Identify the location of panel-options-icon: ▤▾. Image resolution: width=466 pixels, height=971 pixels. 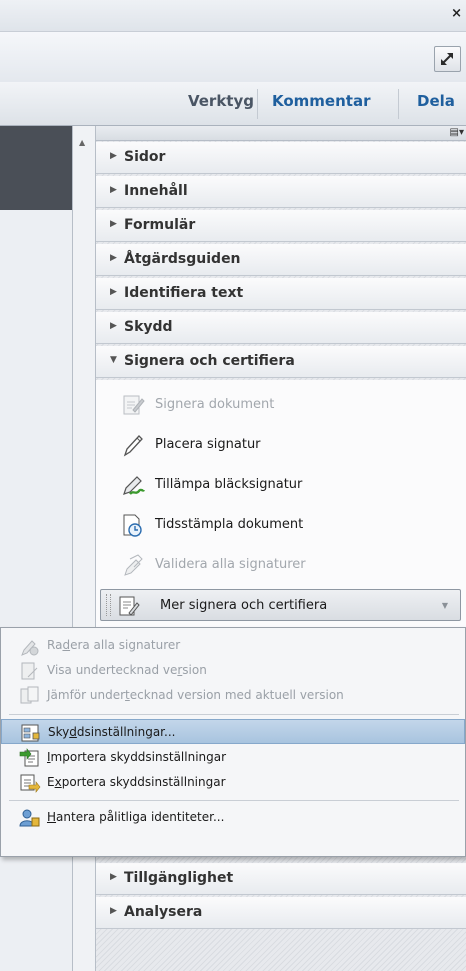
(457, 132).